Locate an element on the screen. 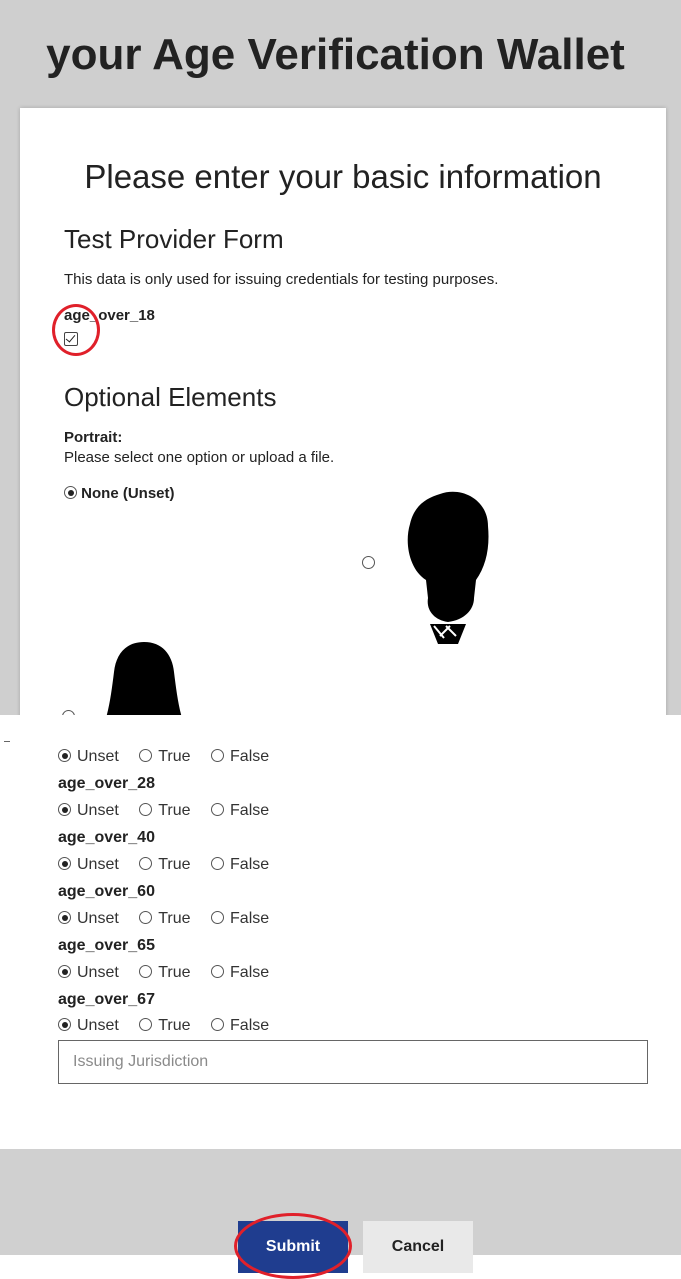  cancel-button: Cancel is located at coordinates (418, 1247).